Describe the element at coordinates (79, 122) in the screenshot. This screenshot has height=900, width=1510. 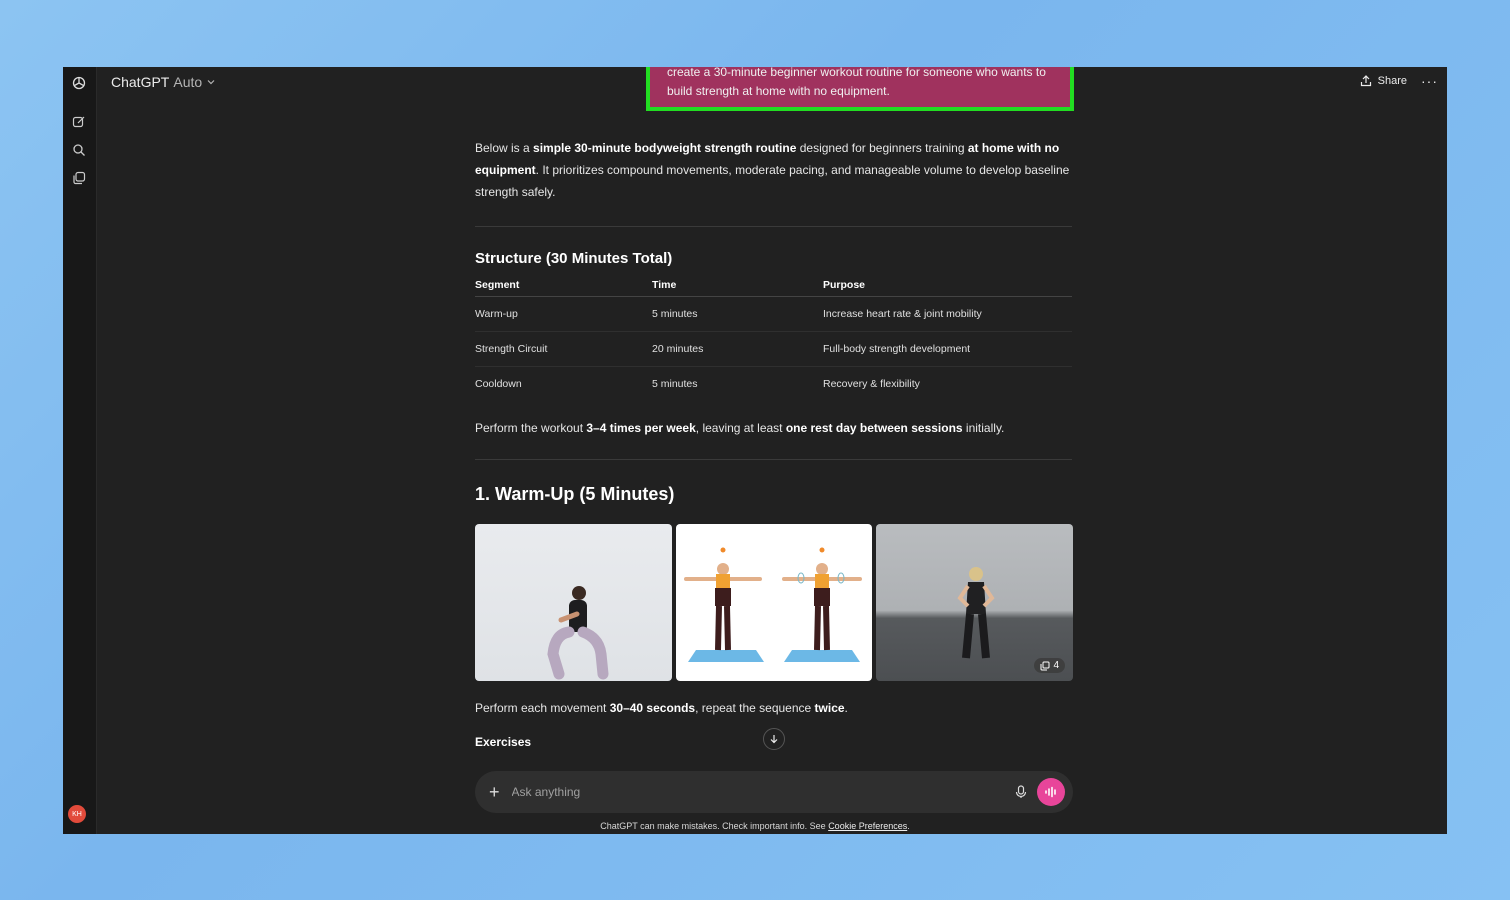
I see `new-chat-icon` at that location.